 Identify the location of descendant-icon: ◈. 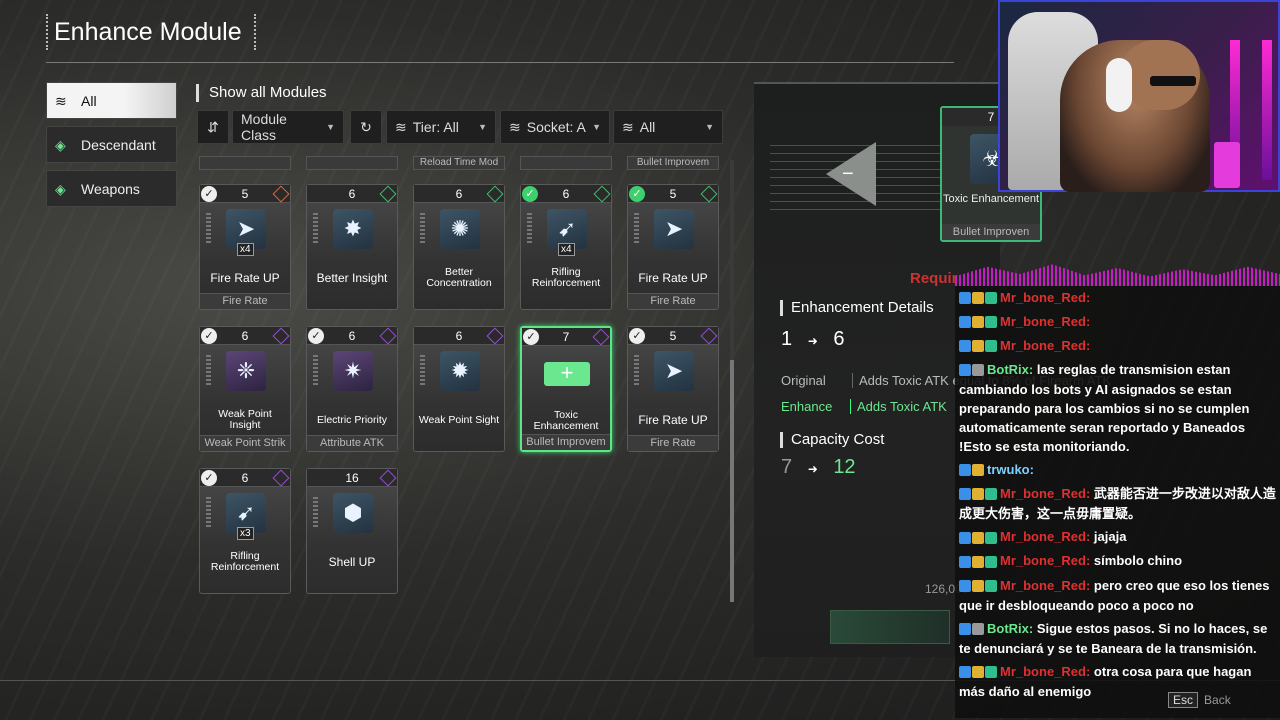
(60, 144).